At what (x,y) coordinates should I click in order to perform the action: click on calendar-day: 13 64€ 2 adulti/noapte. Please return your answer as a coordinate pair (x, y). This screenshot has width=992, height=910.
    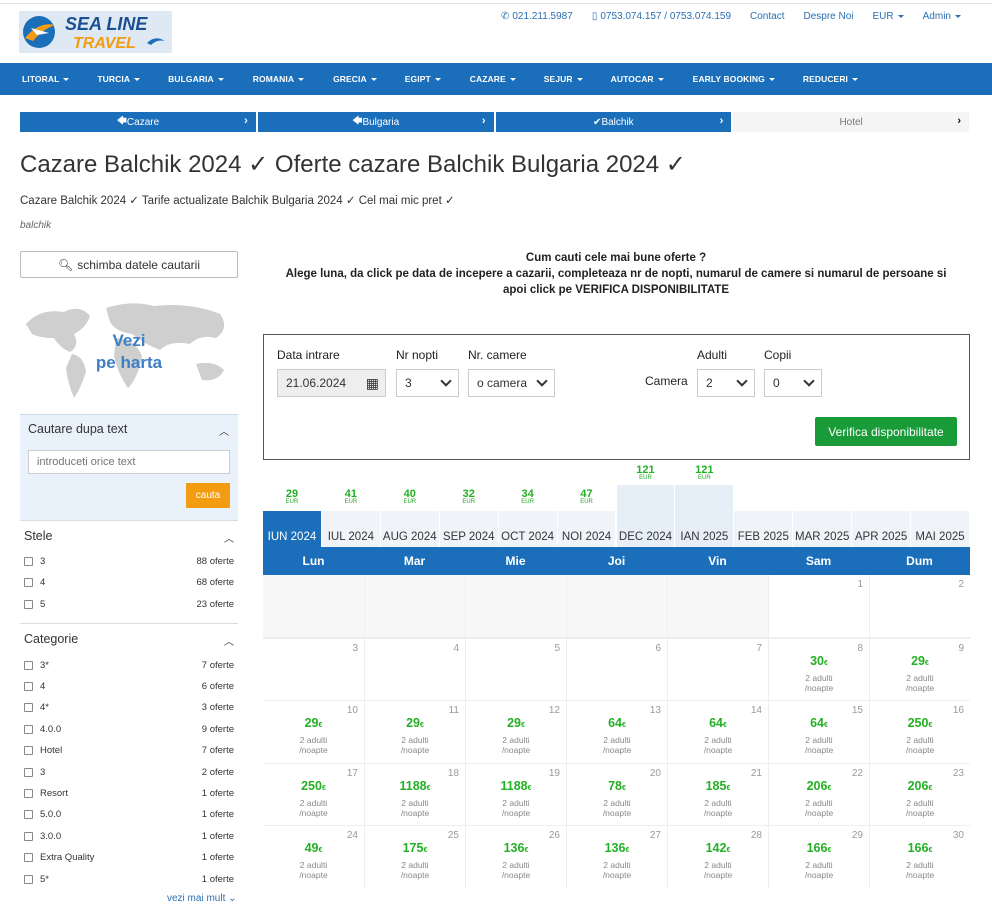
    Looking at the image, I should click on (617, 732).